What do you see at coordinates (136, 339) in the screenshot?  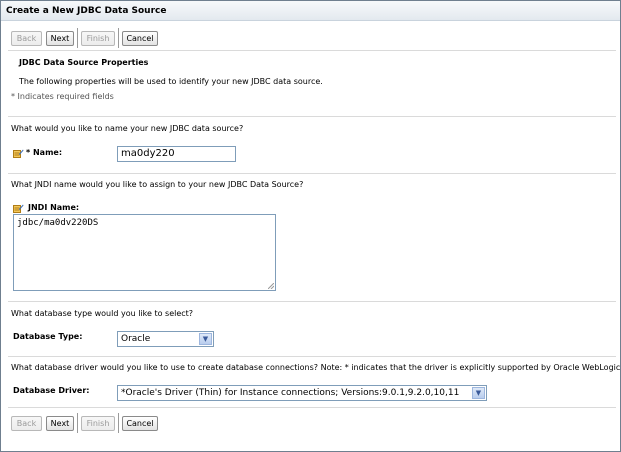 I see `db-type-value: Oracle` at bounding box center [136, 339].